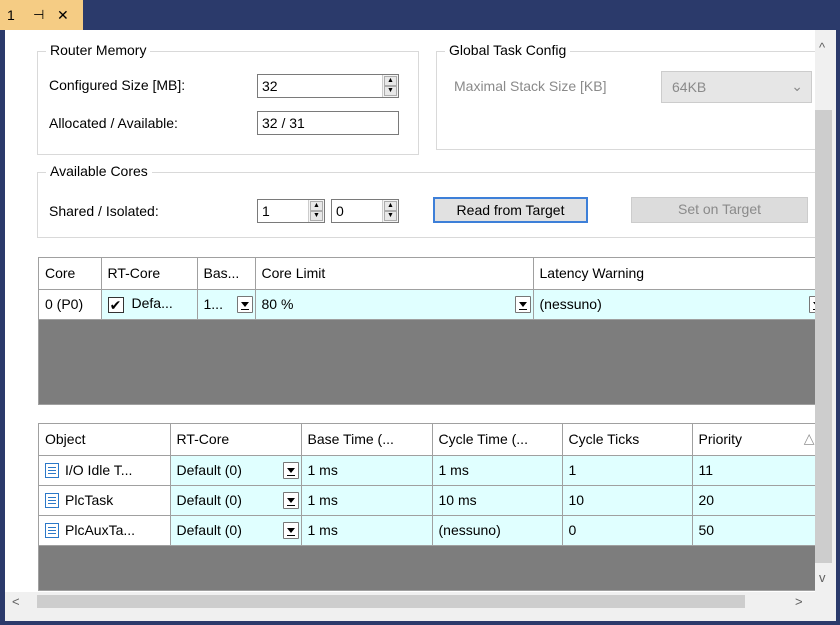 The width and height of the screenshot is (840, 625). I want to click on col-header-cycle-ticks: Cycle Ticks, so click(627, 440).